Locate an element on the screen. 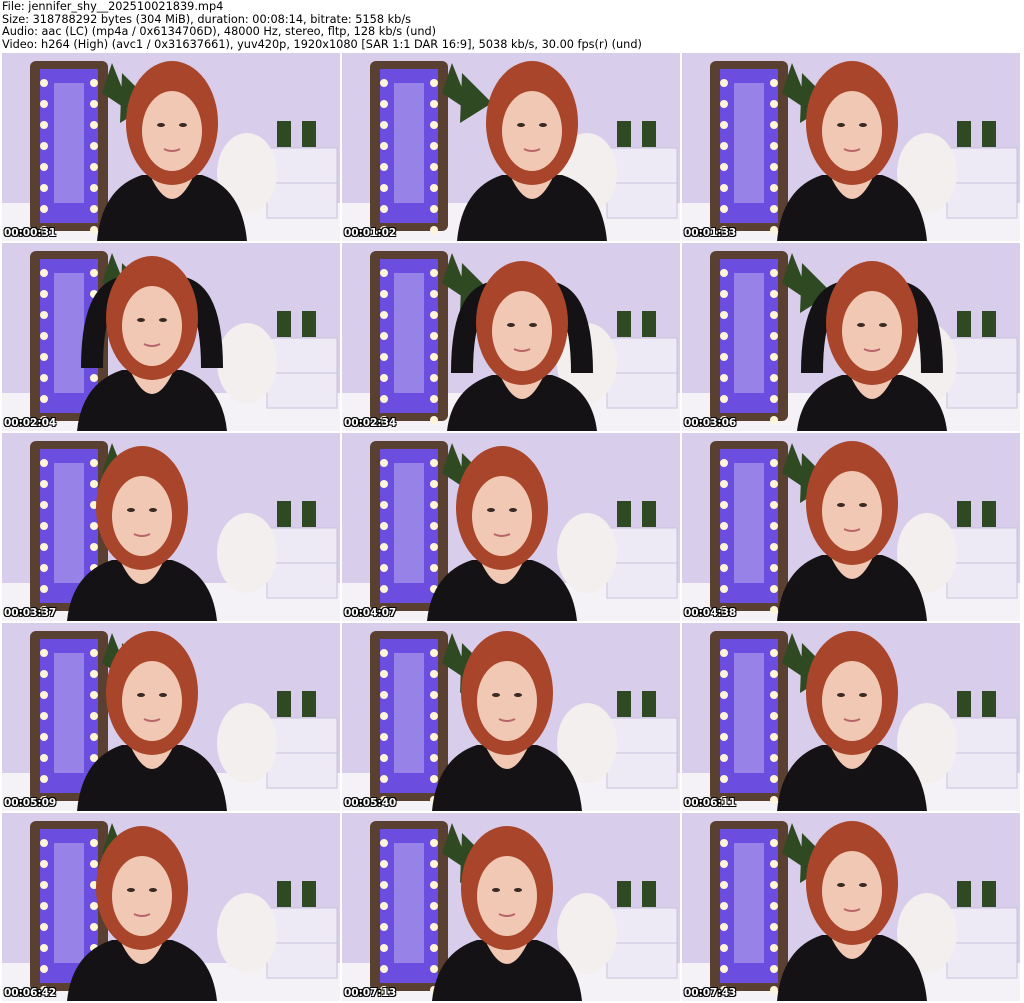  frame-timestamp: 00:05:09 is located at coordinates (30, 803).